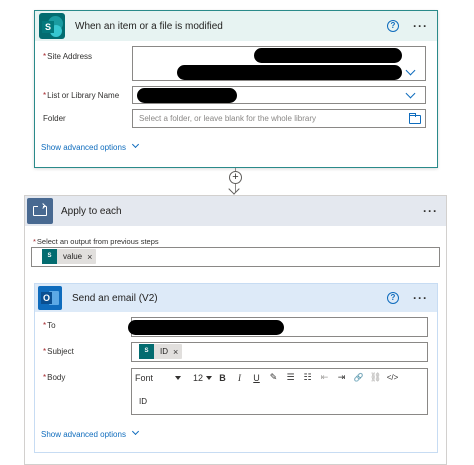 The image size is (474, 465). What do you see at coordinates (198, 378) in the screenshot?
I see `font-size-select: 12` at bounding box center [198, 378].